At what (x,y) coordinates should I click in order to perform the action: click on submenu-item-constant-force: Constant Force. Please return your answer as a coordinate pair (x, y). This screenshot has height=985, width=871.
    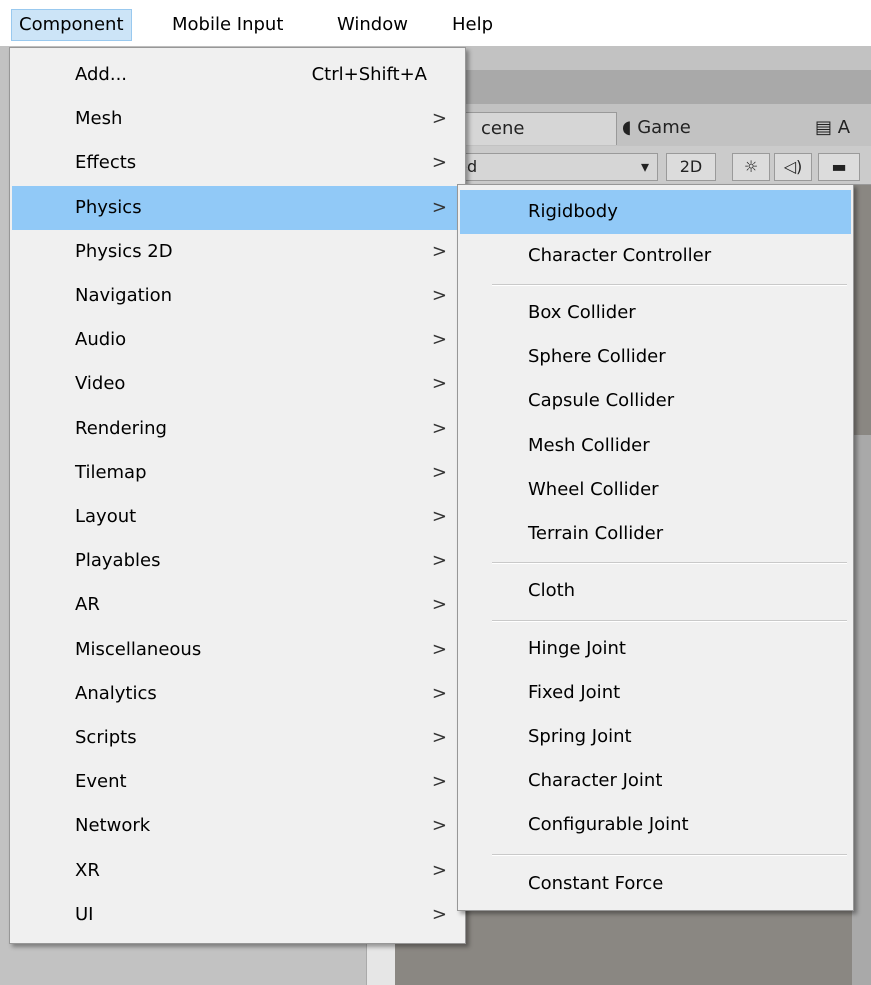
    Looking at the image, I should click on (655, 884).